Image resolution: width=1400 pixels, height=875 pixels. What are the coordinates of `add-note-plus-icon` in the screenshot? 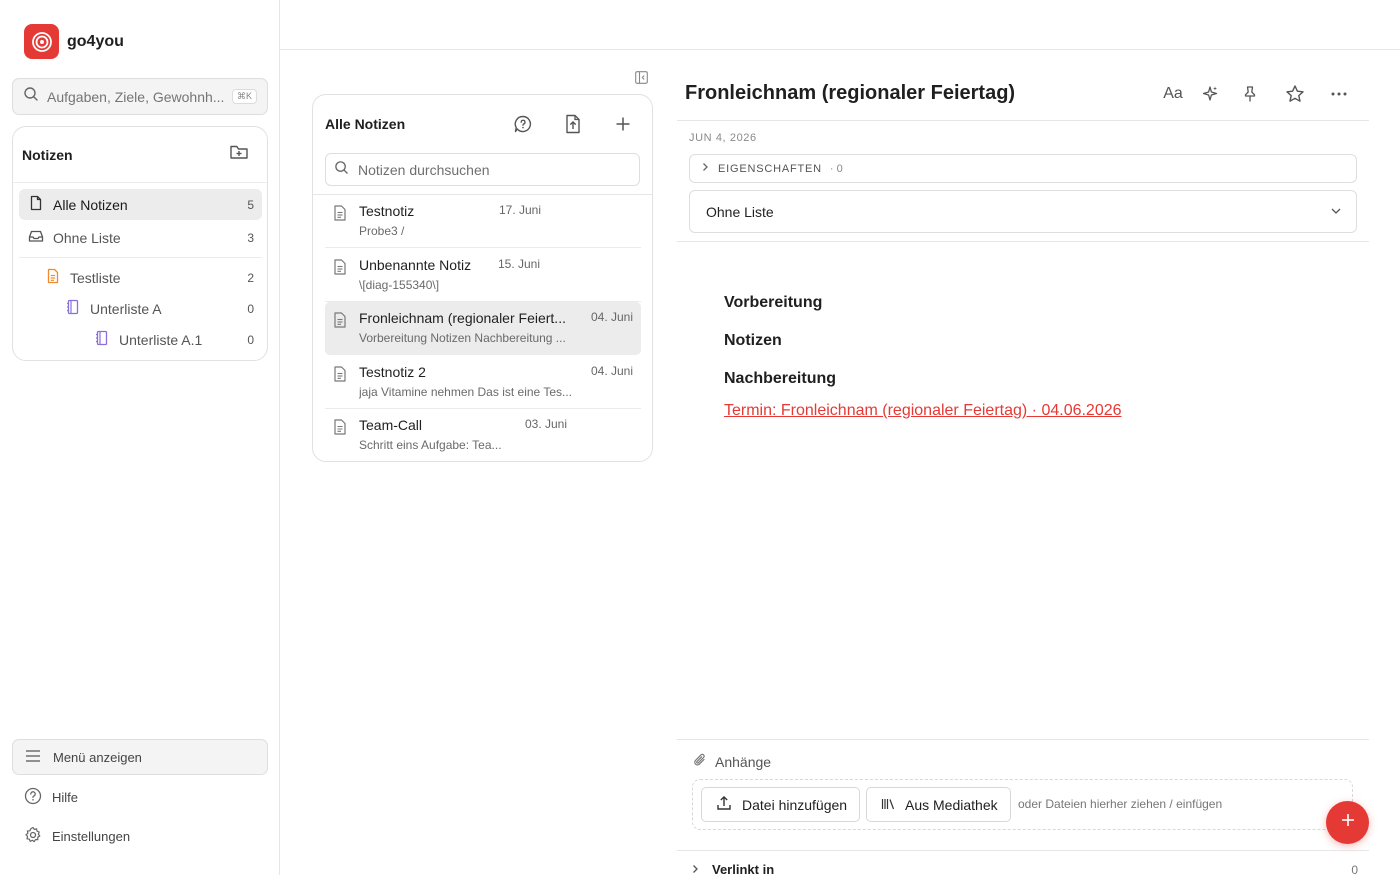 It's located at (623, 124).